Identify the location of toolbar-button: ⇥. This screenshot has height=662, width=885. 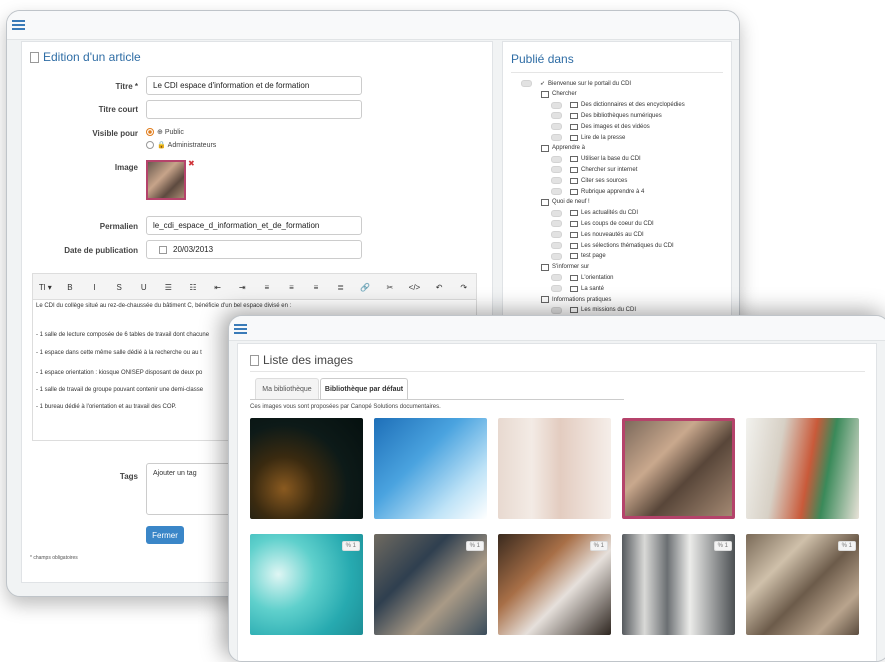
(242, 287).